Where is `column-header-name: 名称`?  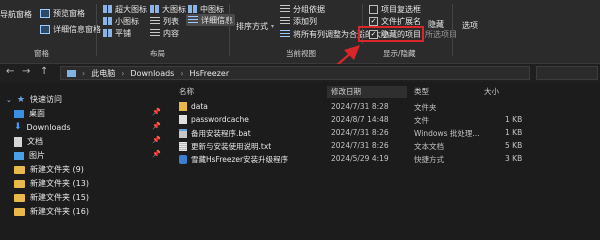 column-header-name: 名称 is located at coordinates (250, 92).